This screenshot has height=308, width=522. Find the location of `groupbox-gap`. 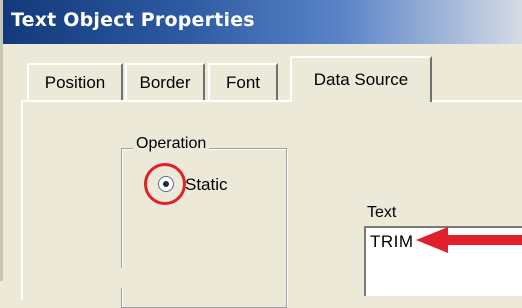

groupbox-gap is located at coordinates (122, 278).